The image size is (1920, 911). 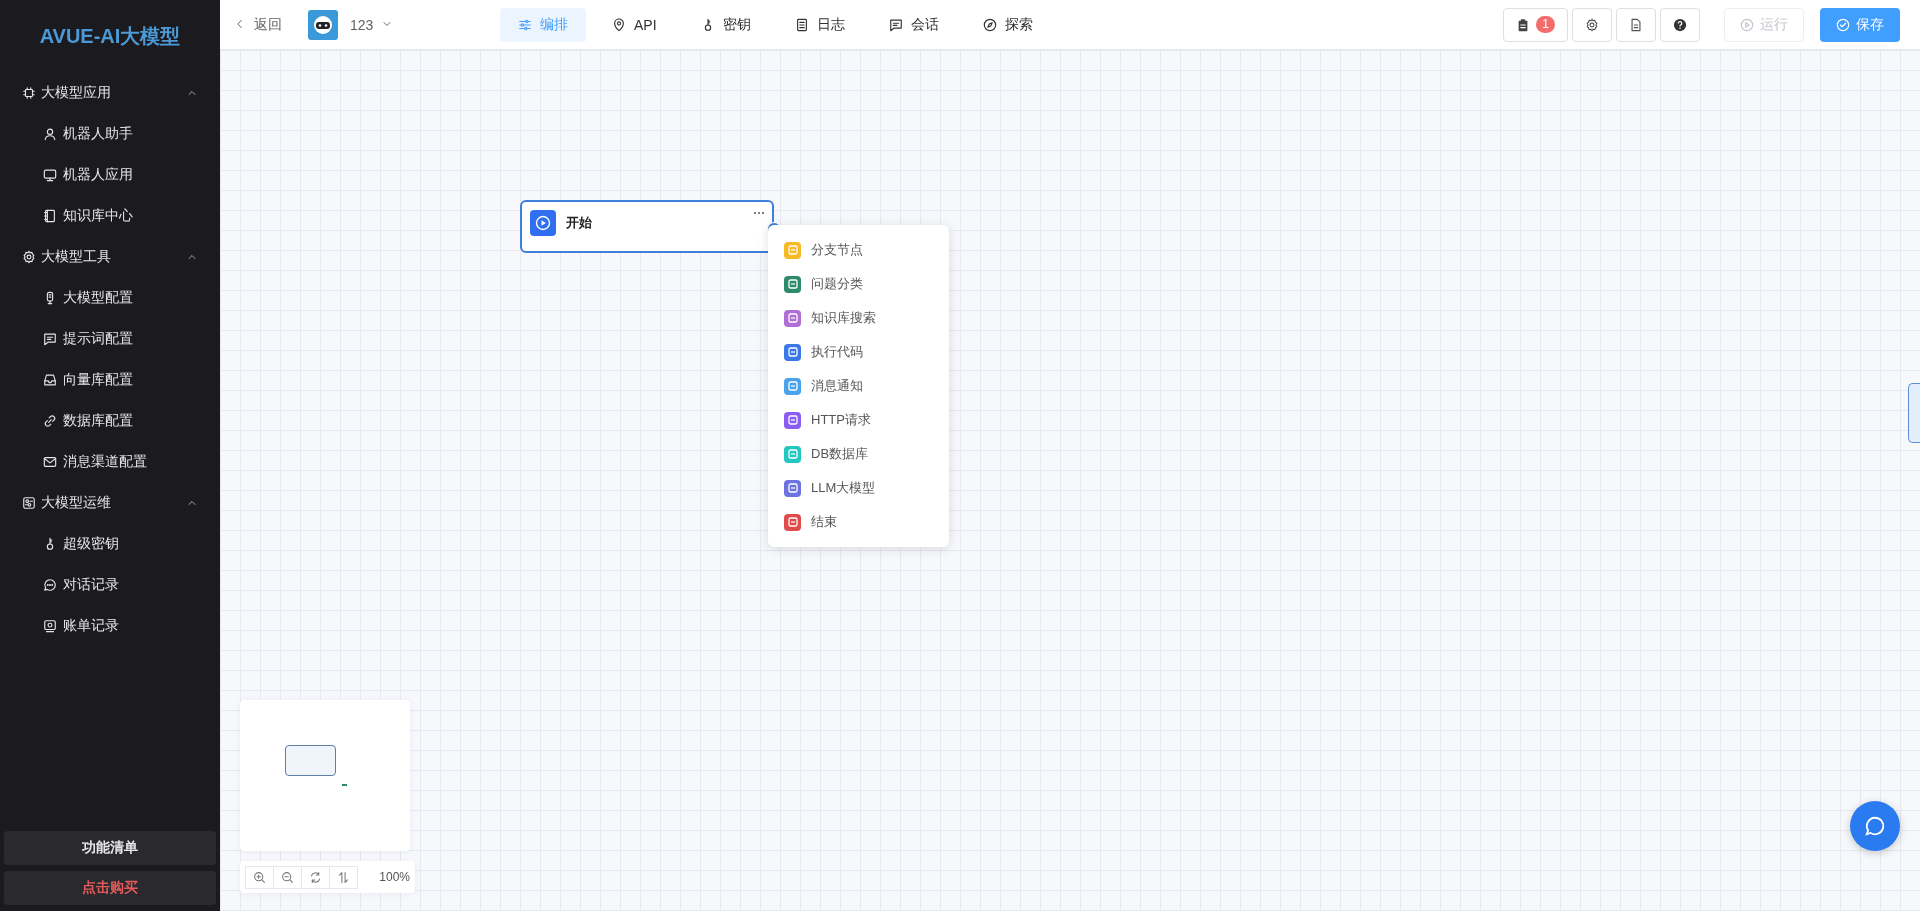 What do you see at coordinates (725, 24) in the screenshot?
I see `tab: 密钥` at bounding box center [725, 24].